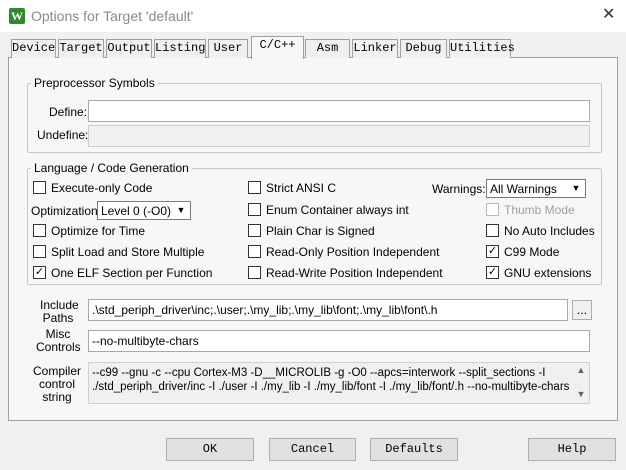 The width and height of the screenshot is (626, 470). Describe the element at coordinates (254, 251) in the screenshot. I see `ro-pi-checkbox` at that location.